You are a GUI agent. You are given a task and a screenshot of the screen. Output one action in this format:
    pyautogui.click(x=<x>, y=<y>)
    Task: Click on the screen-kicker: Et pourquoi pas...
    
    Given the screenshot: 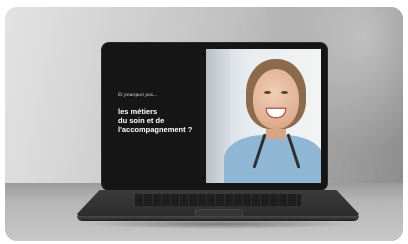 What is the action you would take?
    pyautogui.click(x=138, y=95)
    